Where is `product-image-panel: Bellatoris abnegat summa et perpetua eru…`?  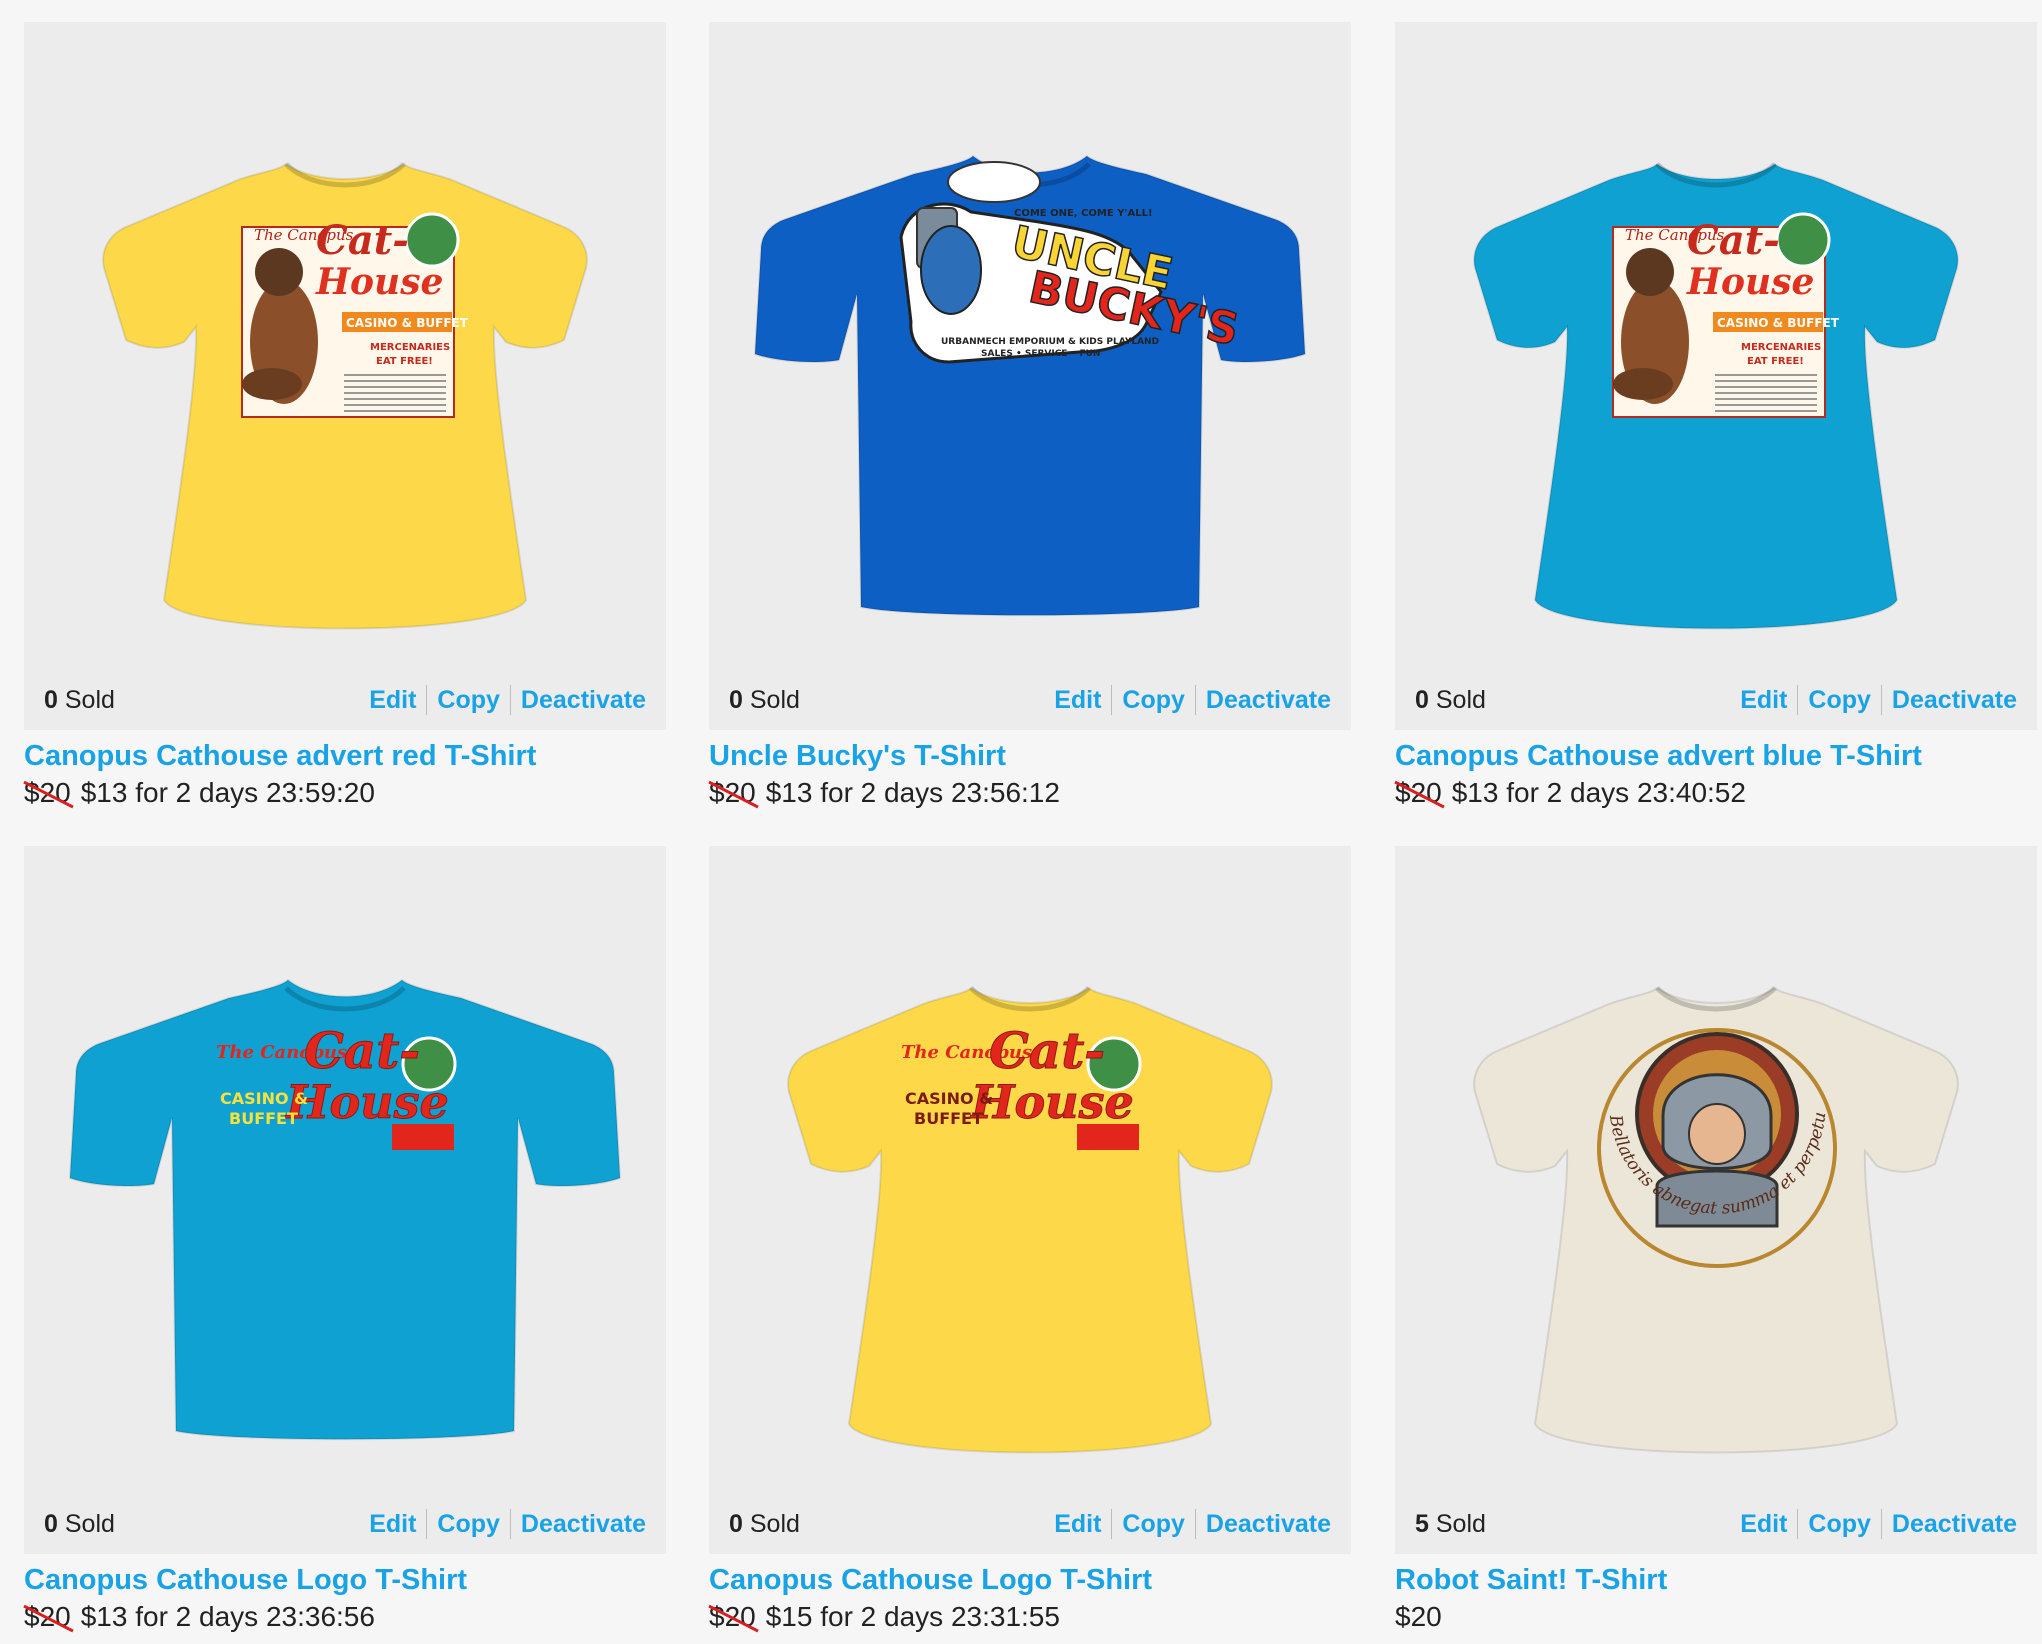 product-image-panel: Bellatoris abnegat summa et perpetua eru… is located at coordinates (1716, 1200).